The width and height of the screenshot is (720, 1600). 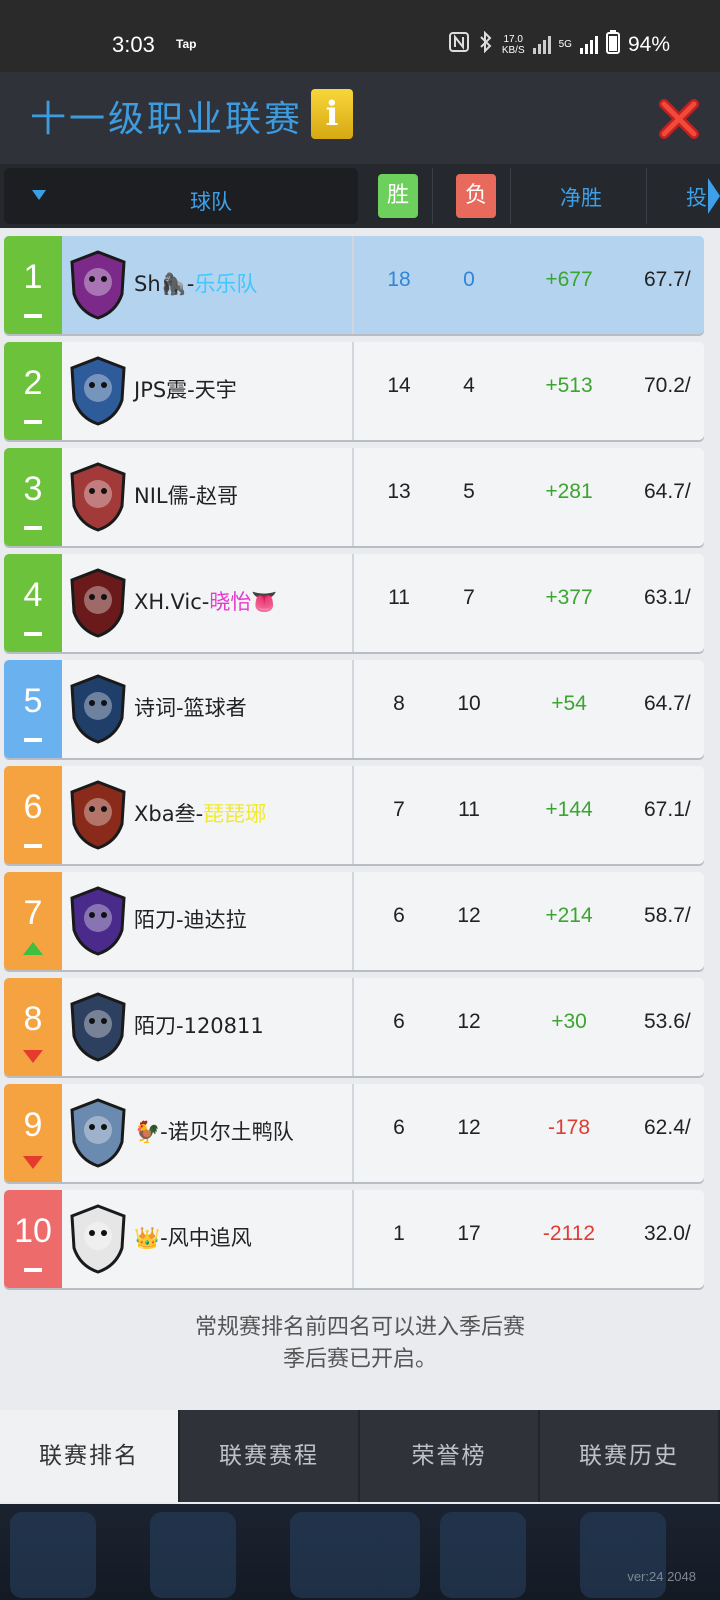 I want to click on table-row: 6 Xba叁-琵琵琊 7 11 +144 67.1/, so click(x=354, y=815).